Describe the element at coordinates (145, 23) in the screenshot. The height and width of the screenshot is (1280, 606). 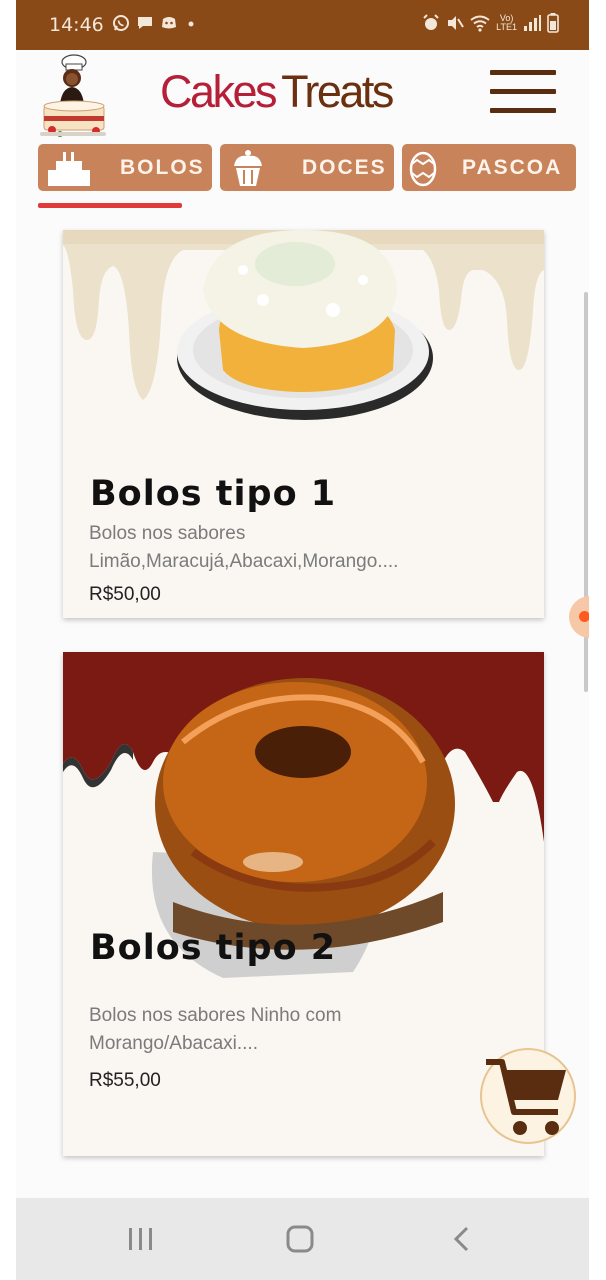
I see `message-icon` at that location.